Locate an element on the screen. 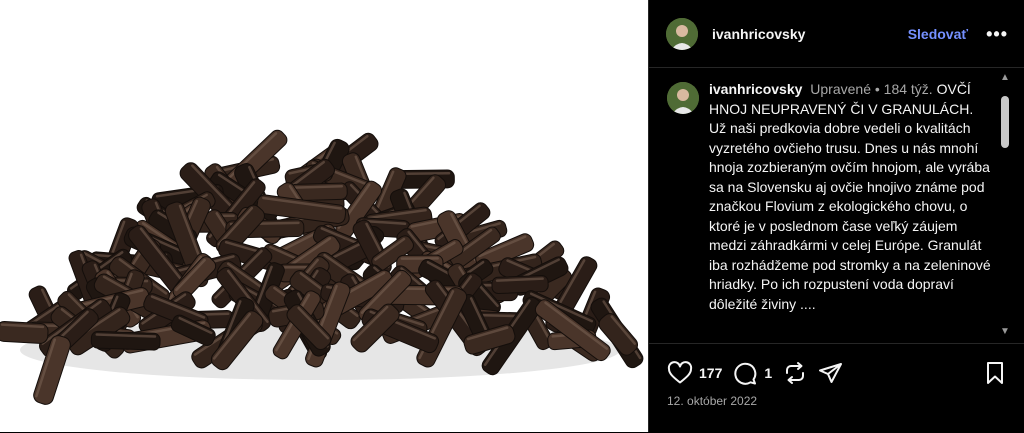 This screenshot has width=1024, height=433. bookmark-icon is located at coordinates (995, 373).